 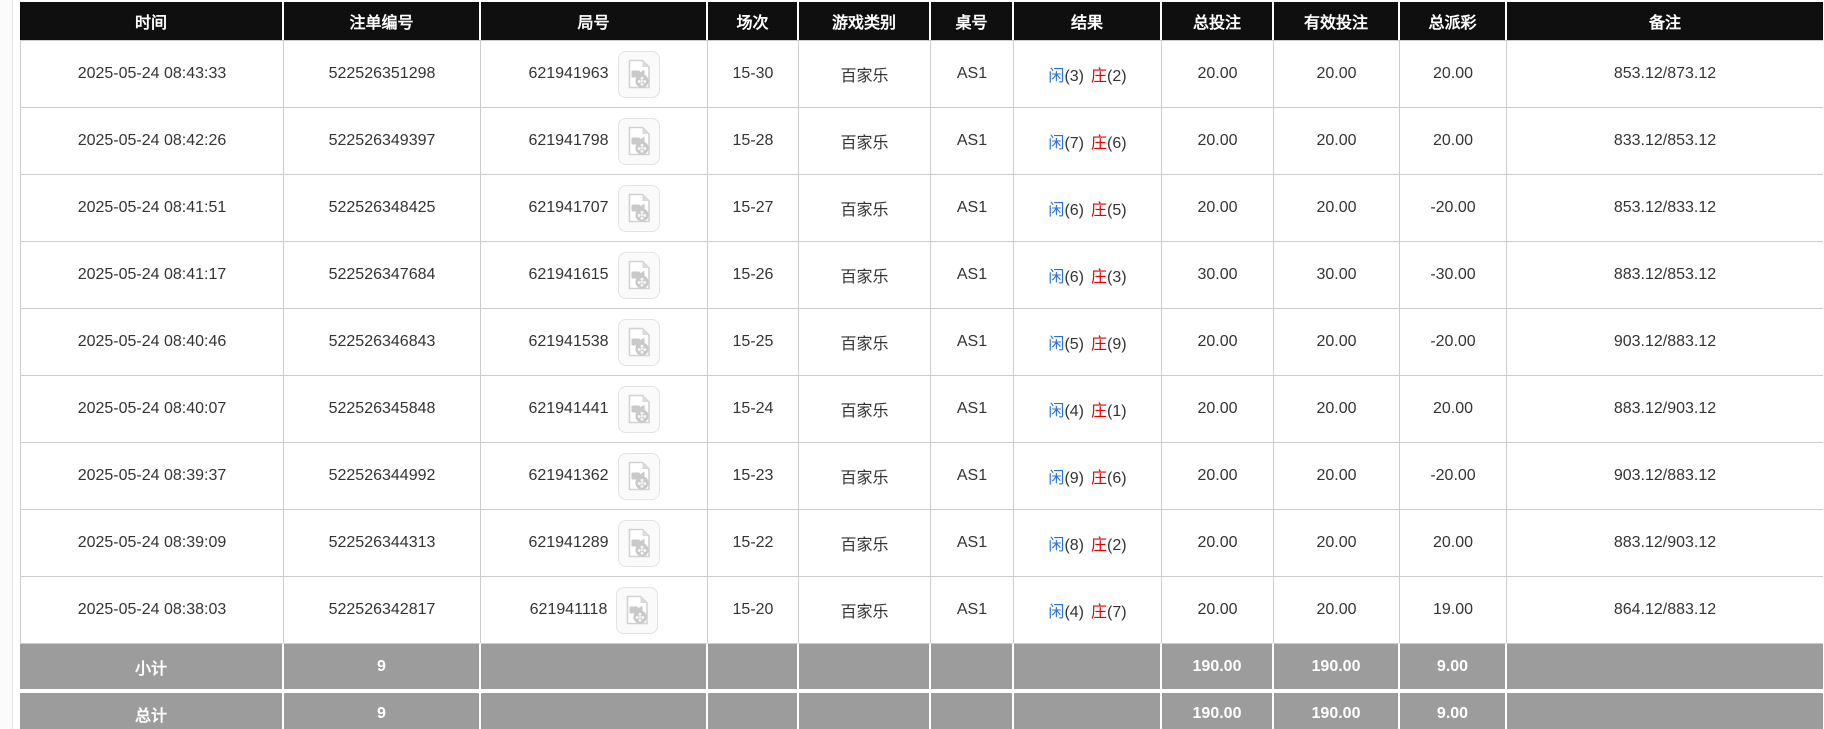 What do you see at coordinates (1665, 341) in the screenshot?
I see `cell-remark: 903.12/883.12` at bounding box center [1665, 341].